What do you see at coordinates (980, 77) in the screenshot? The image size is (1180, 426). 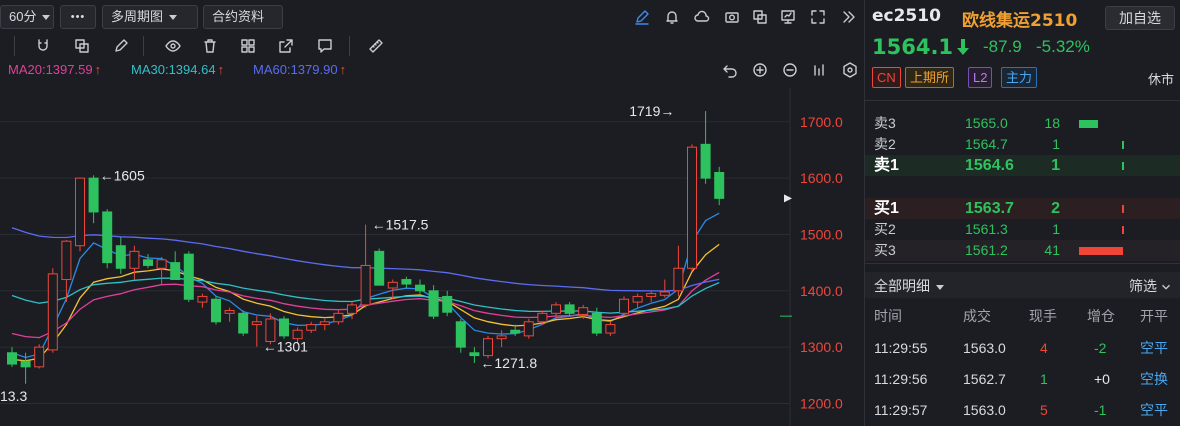 I see `tag-l2: L2` at bounding box center [980, 77].